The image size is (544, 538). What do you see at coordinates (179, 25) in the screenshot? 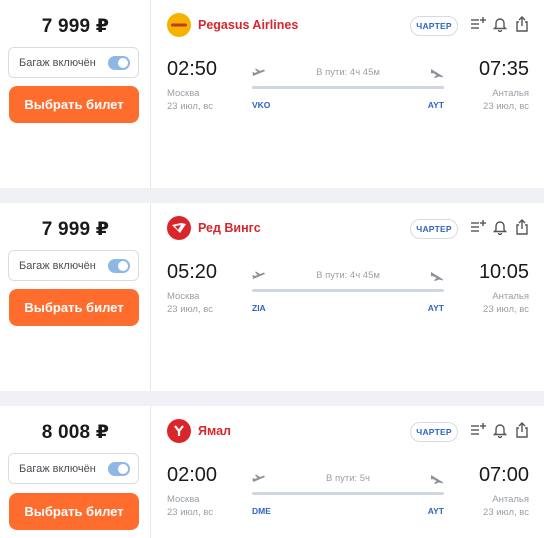
I see `pegasus-logo` at bounding box center [179, 25].